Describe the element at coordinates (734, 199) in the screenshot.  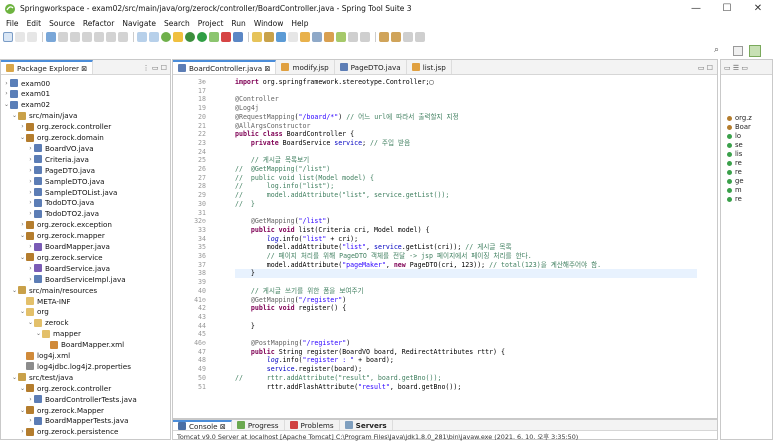
I see `outline-item: re` at that location.